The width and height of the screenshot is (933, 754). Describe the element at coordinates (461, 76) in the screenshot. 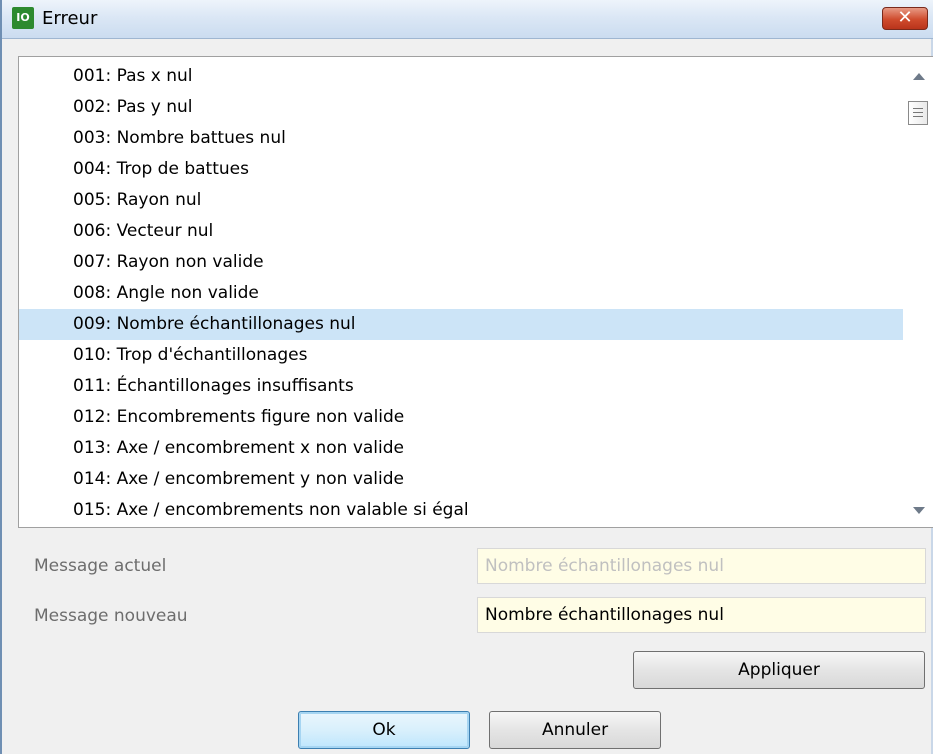

I see `list-item: 001: Pas x nul` at that location.